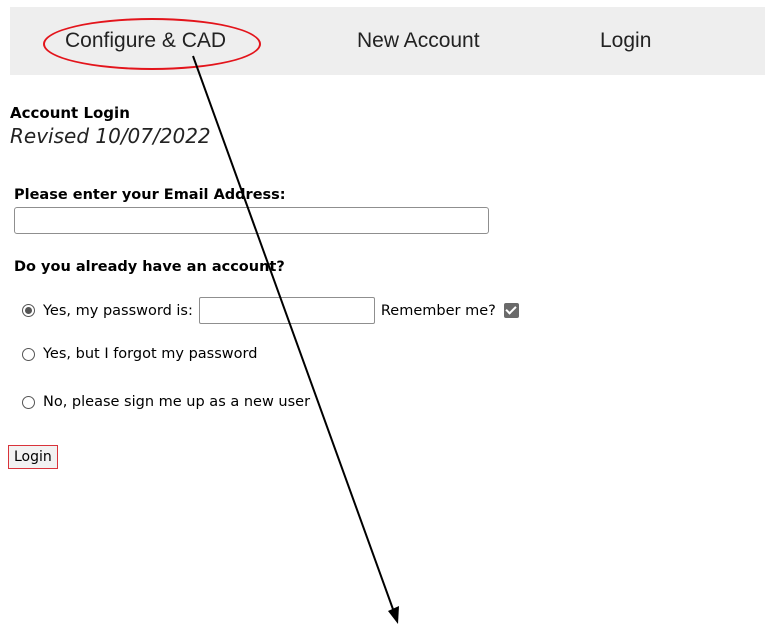 The image size is (765, 644). What do you see at coordinates (150, 195) in the screenshot?
I see `email-label: Please enter your Email Address:` at bounding box center [150, 195].